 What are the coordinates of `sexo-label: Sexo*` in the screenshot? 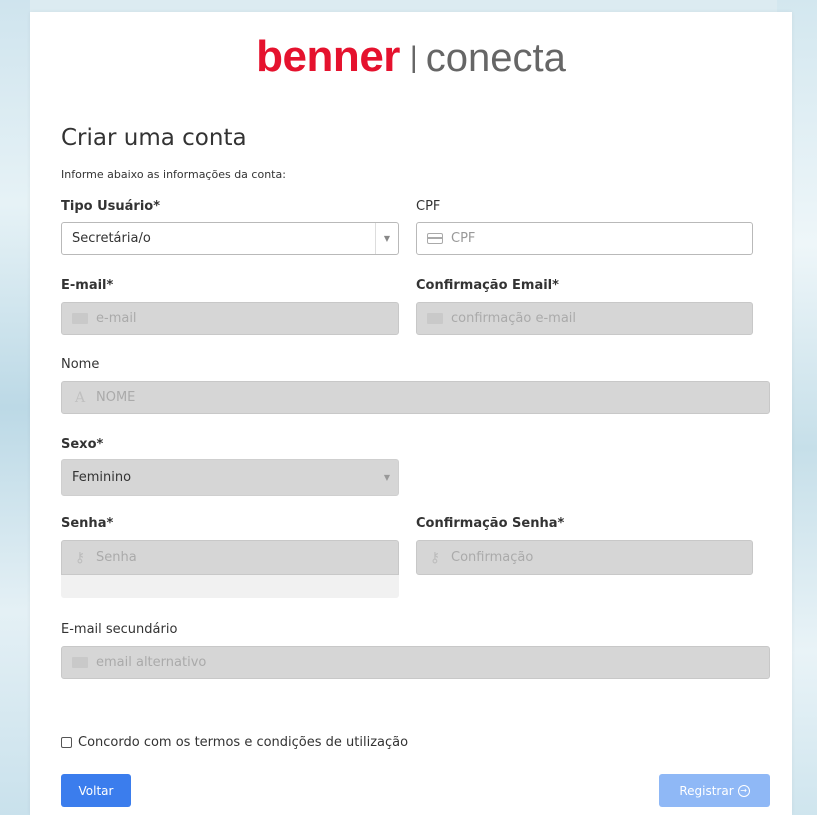 It's located at (82, 444).